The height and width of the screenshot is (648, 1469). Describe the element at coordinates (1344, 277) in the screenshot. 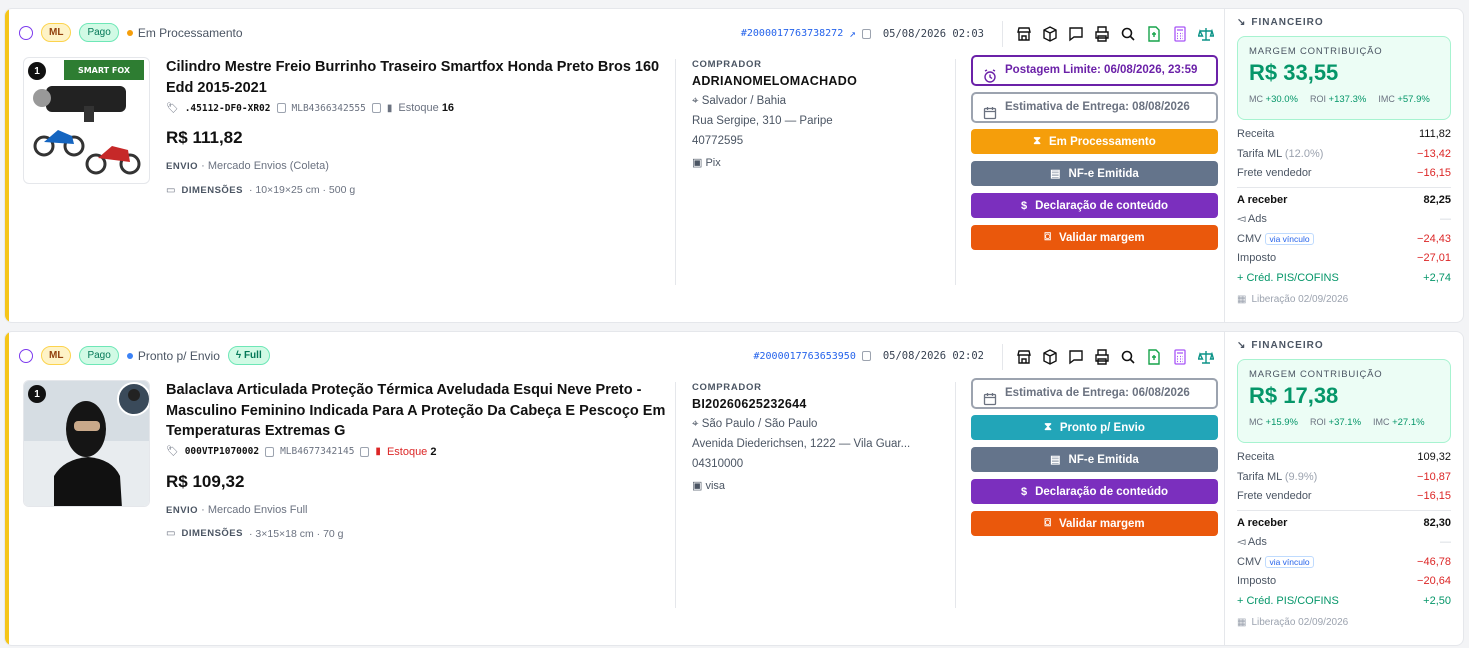

I see `fin-row-pis: + Créd. PIS/COFINS +2,74` at that location.